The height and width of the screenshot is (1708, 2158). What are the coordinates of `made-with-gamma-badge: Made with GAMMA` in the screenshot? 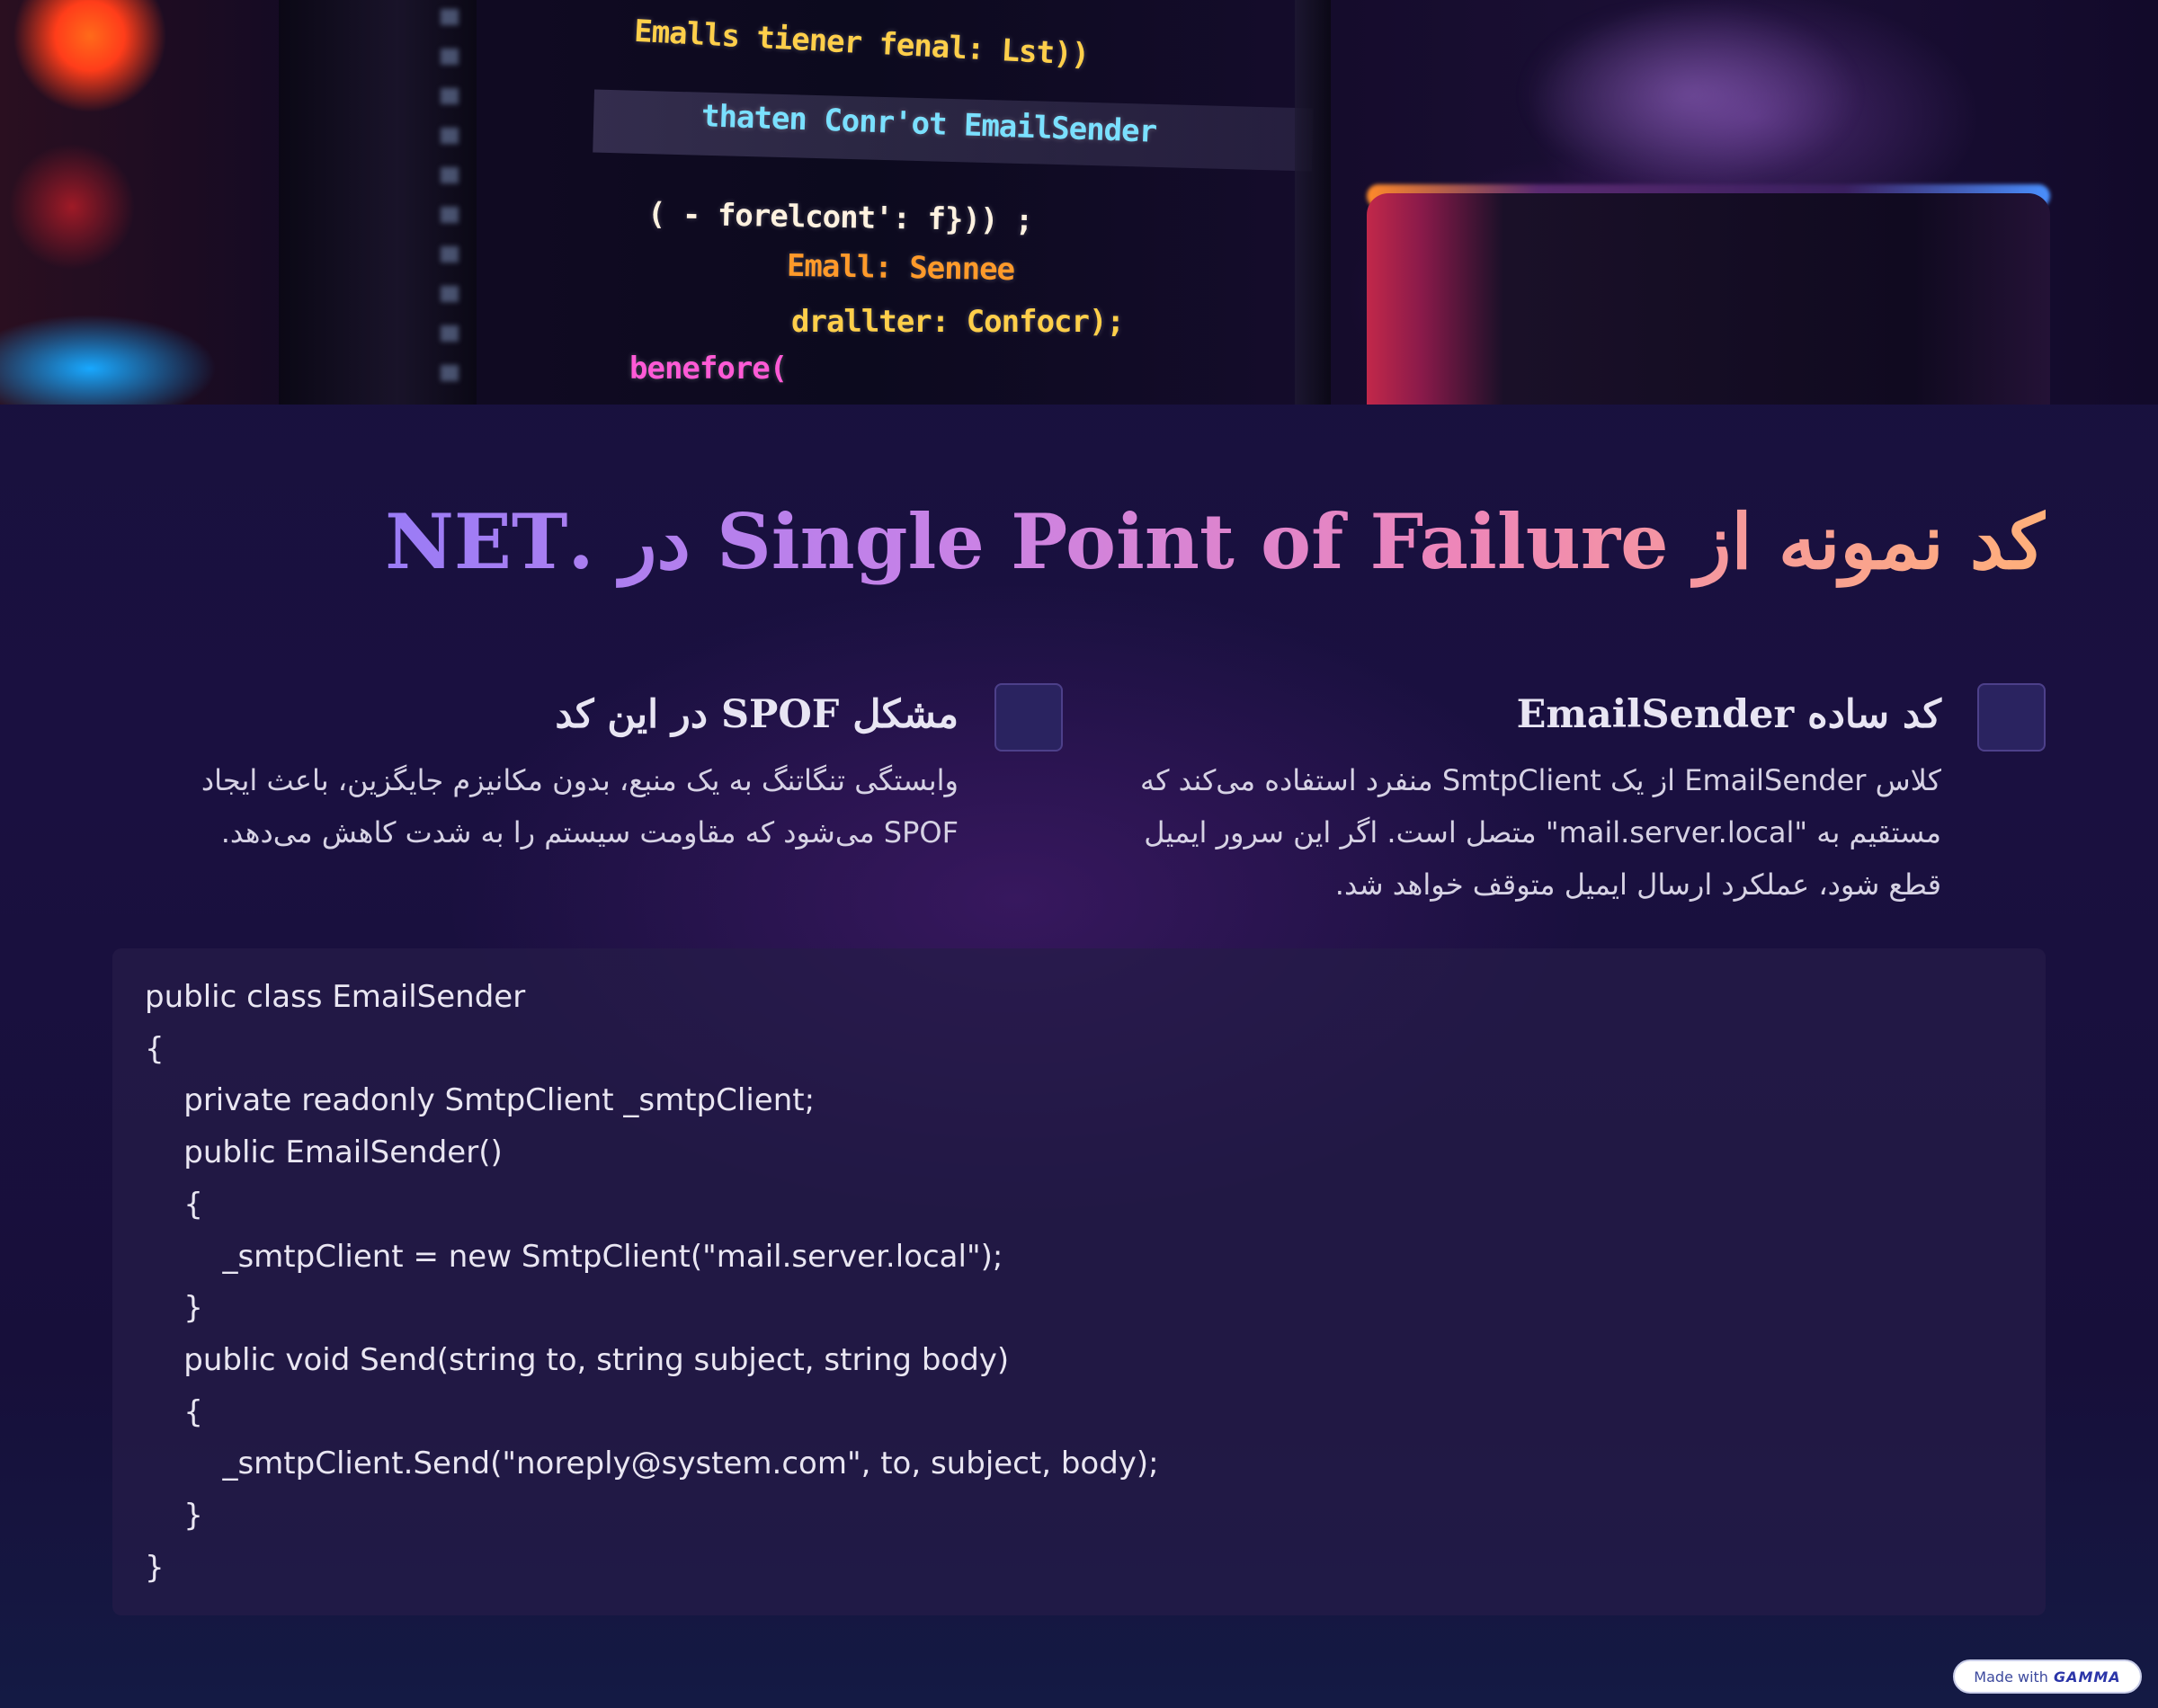 It's located at (2047, 1676).